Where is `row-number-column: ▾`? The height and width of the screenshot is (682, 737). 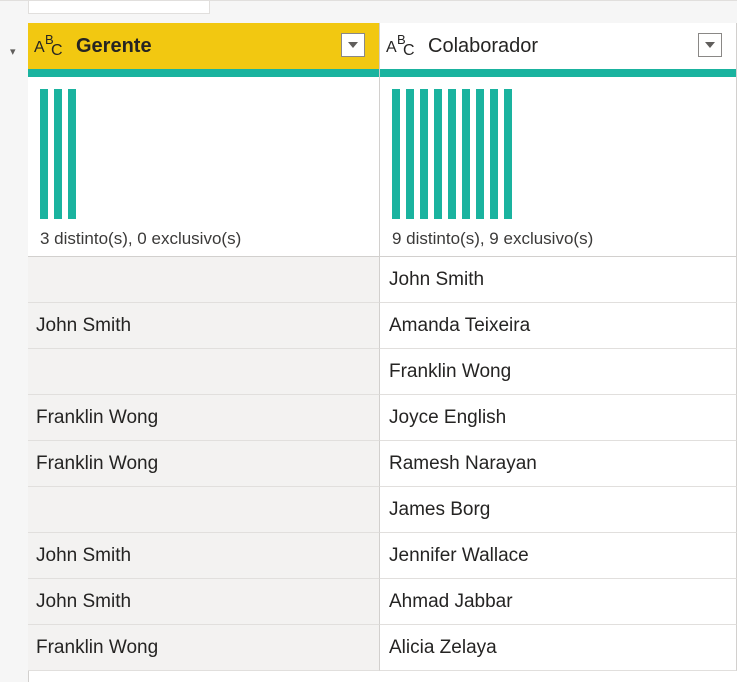 row-number-column: ▾ is located at coordinates (14, 352).